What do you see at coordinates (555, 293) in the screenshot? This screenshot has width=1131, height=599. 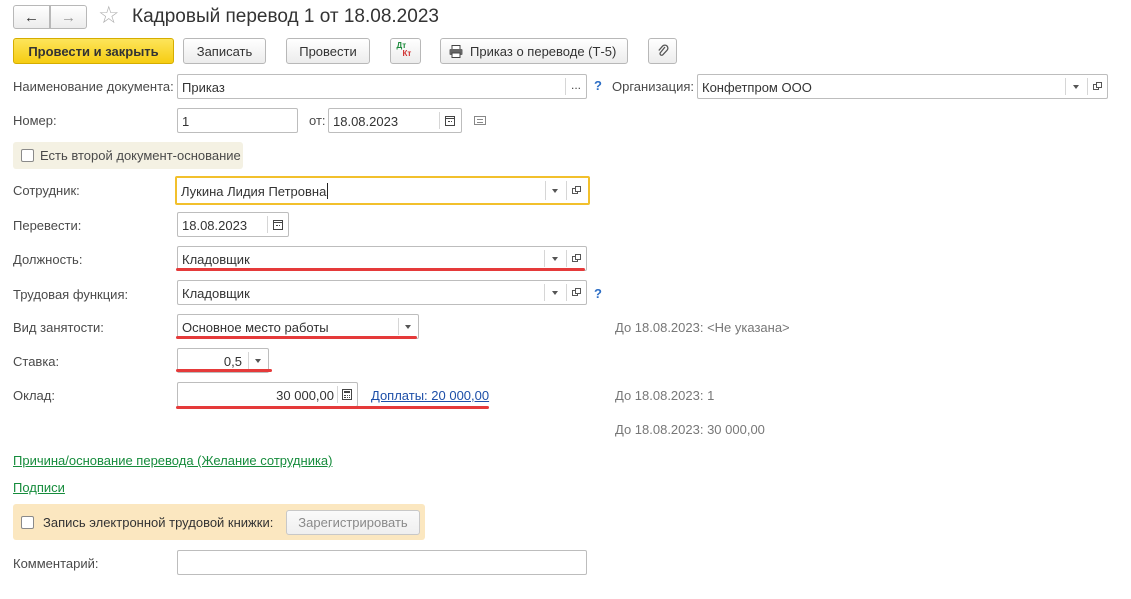 I see `labor-function-dropdown-icon` at bounding box center [555, 293].